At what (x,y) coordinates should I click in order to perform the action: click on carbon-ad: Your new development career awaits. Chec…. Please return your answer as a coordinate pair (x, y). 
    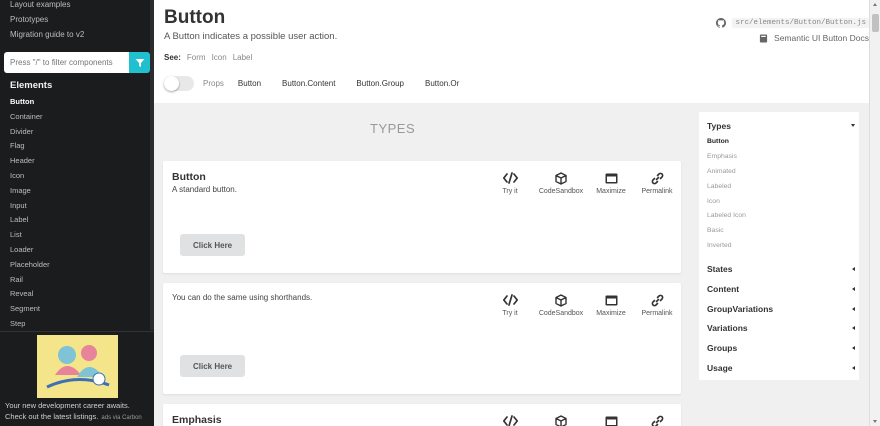
    Looking at the image, I should click on (77, 378).